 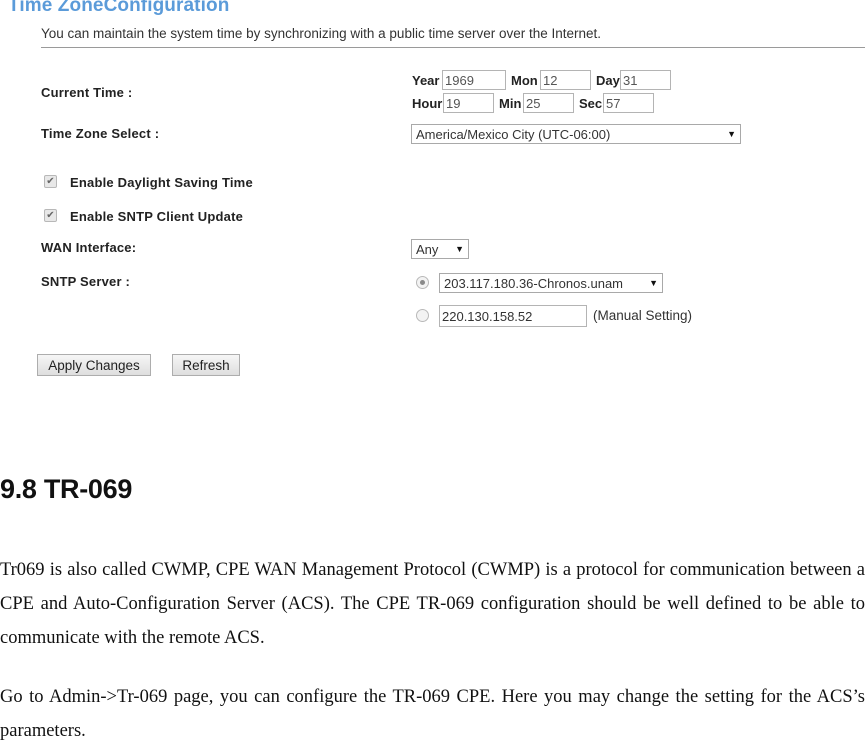 I want to click on apply-changes-button: Apply Changes, so click(x=94, y=365).